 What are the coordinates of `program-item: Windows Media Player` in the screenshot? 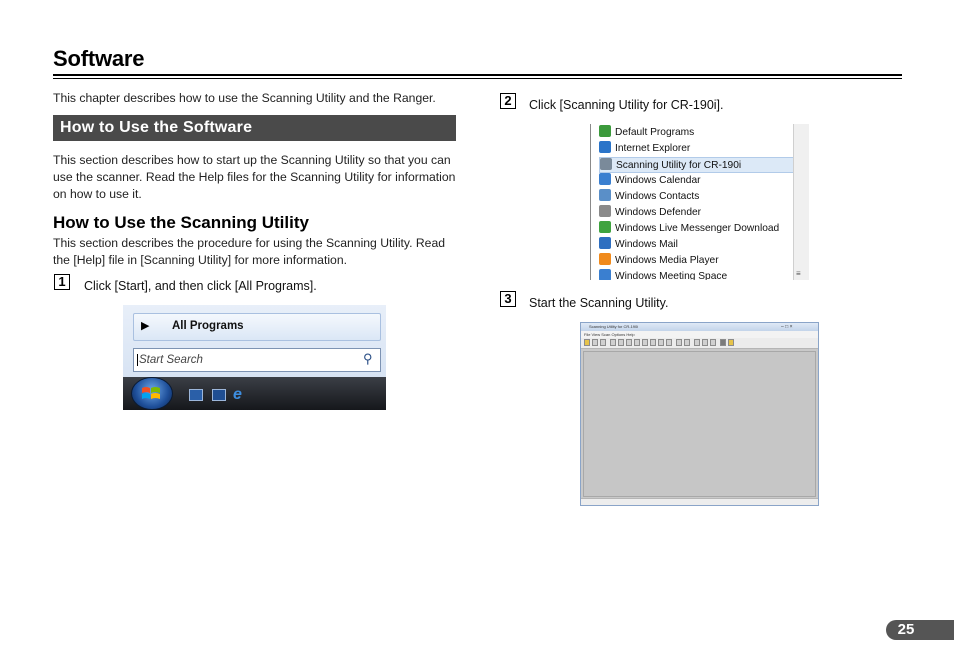 It's located at (697, 261).